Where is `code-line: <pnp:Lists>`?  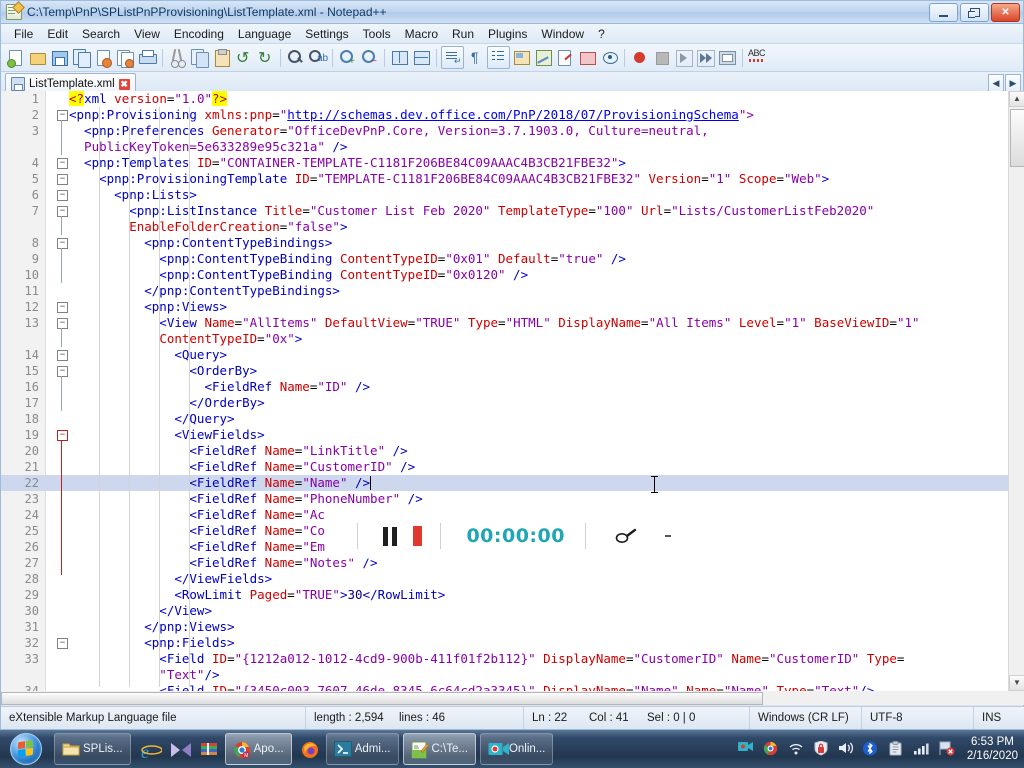
code-line: <pnp:Lists> is located at coordinates (133, 195).